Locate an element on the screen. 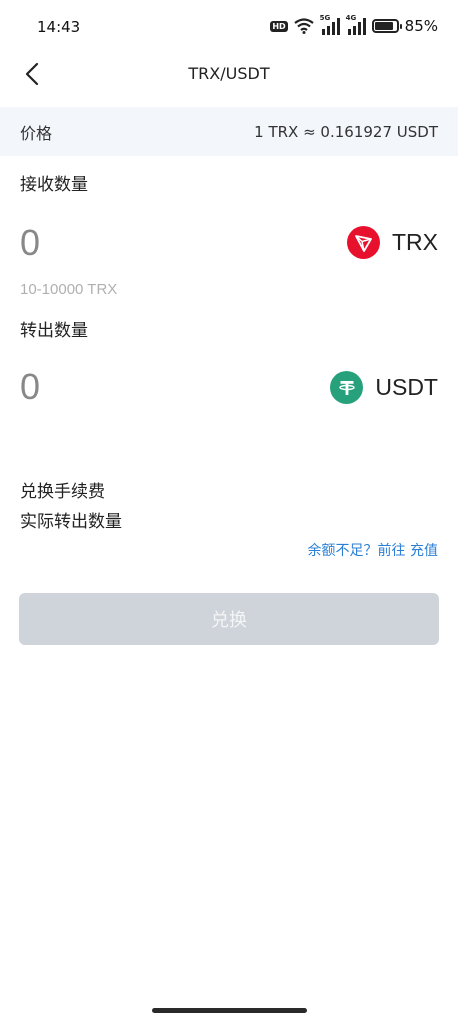 Image resolution: width=458 pixels, height=1024 pixels. send-coin-name: USDT is located at coordinates (406, 387).